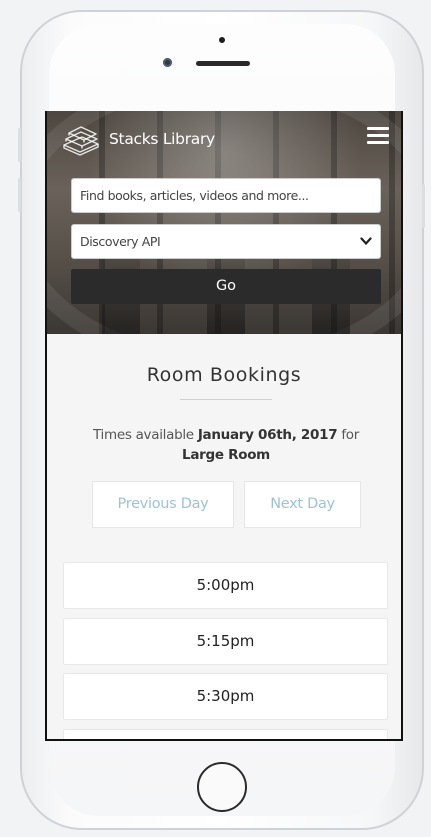 Image resolution: width=431 pixels, height=837 pixels. Describe the element at coordinates (223, 63) in the screenshot. I see `earpiece-speaker` at that location.